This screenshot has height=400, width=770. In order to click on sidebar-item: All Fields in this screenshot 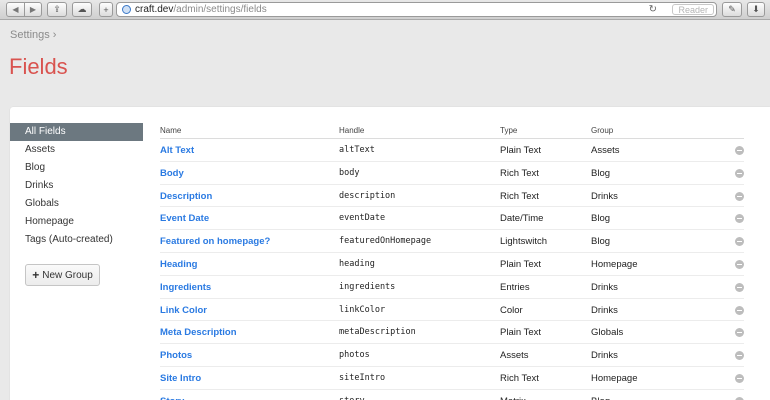, I will do `click(76, 132)`.